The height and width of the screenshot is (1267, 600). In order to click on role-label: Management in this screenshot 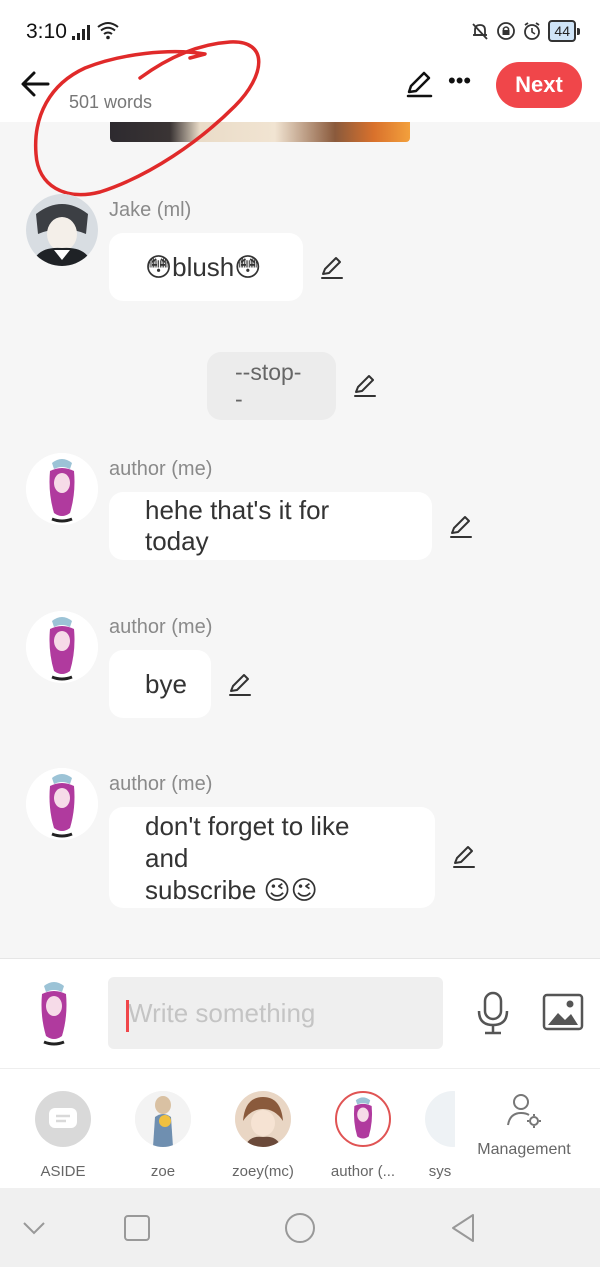, I will do `click(524, 1149)`.